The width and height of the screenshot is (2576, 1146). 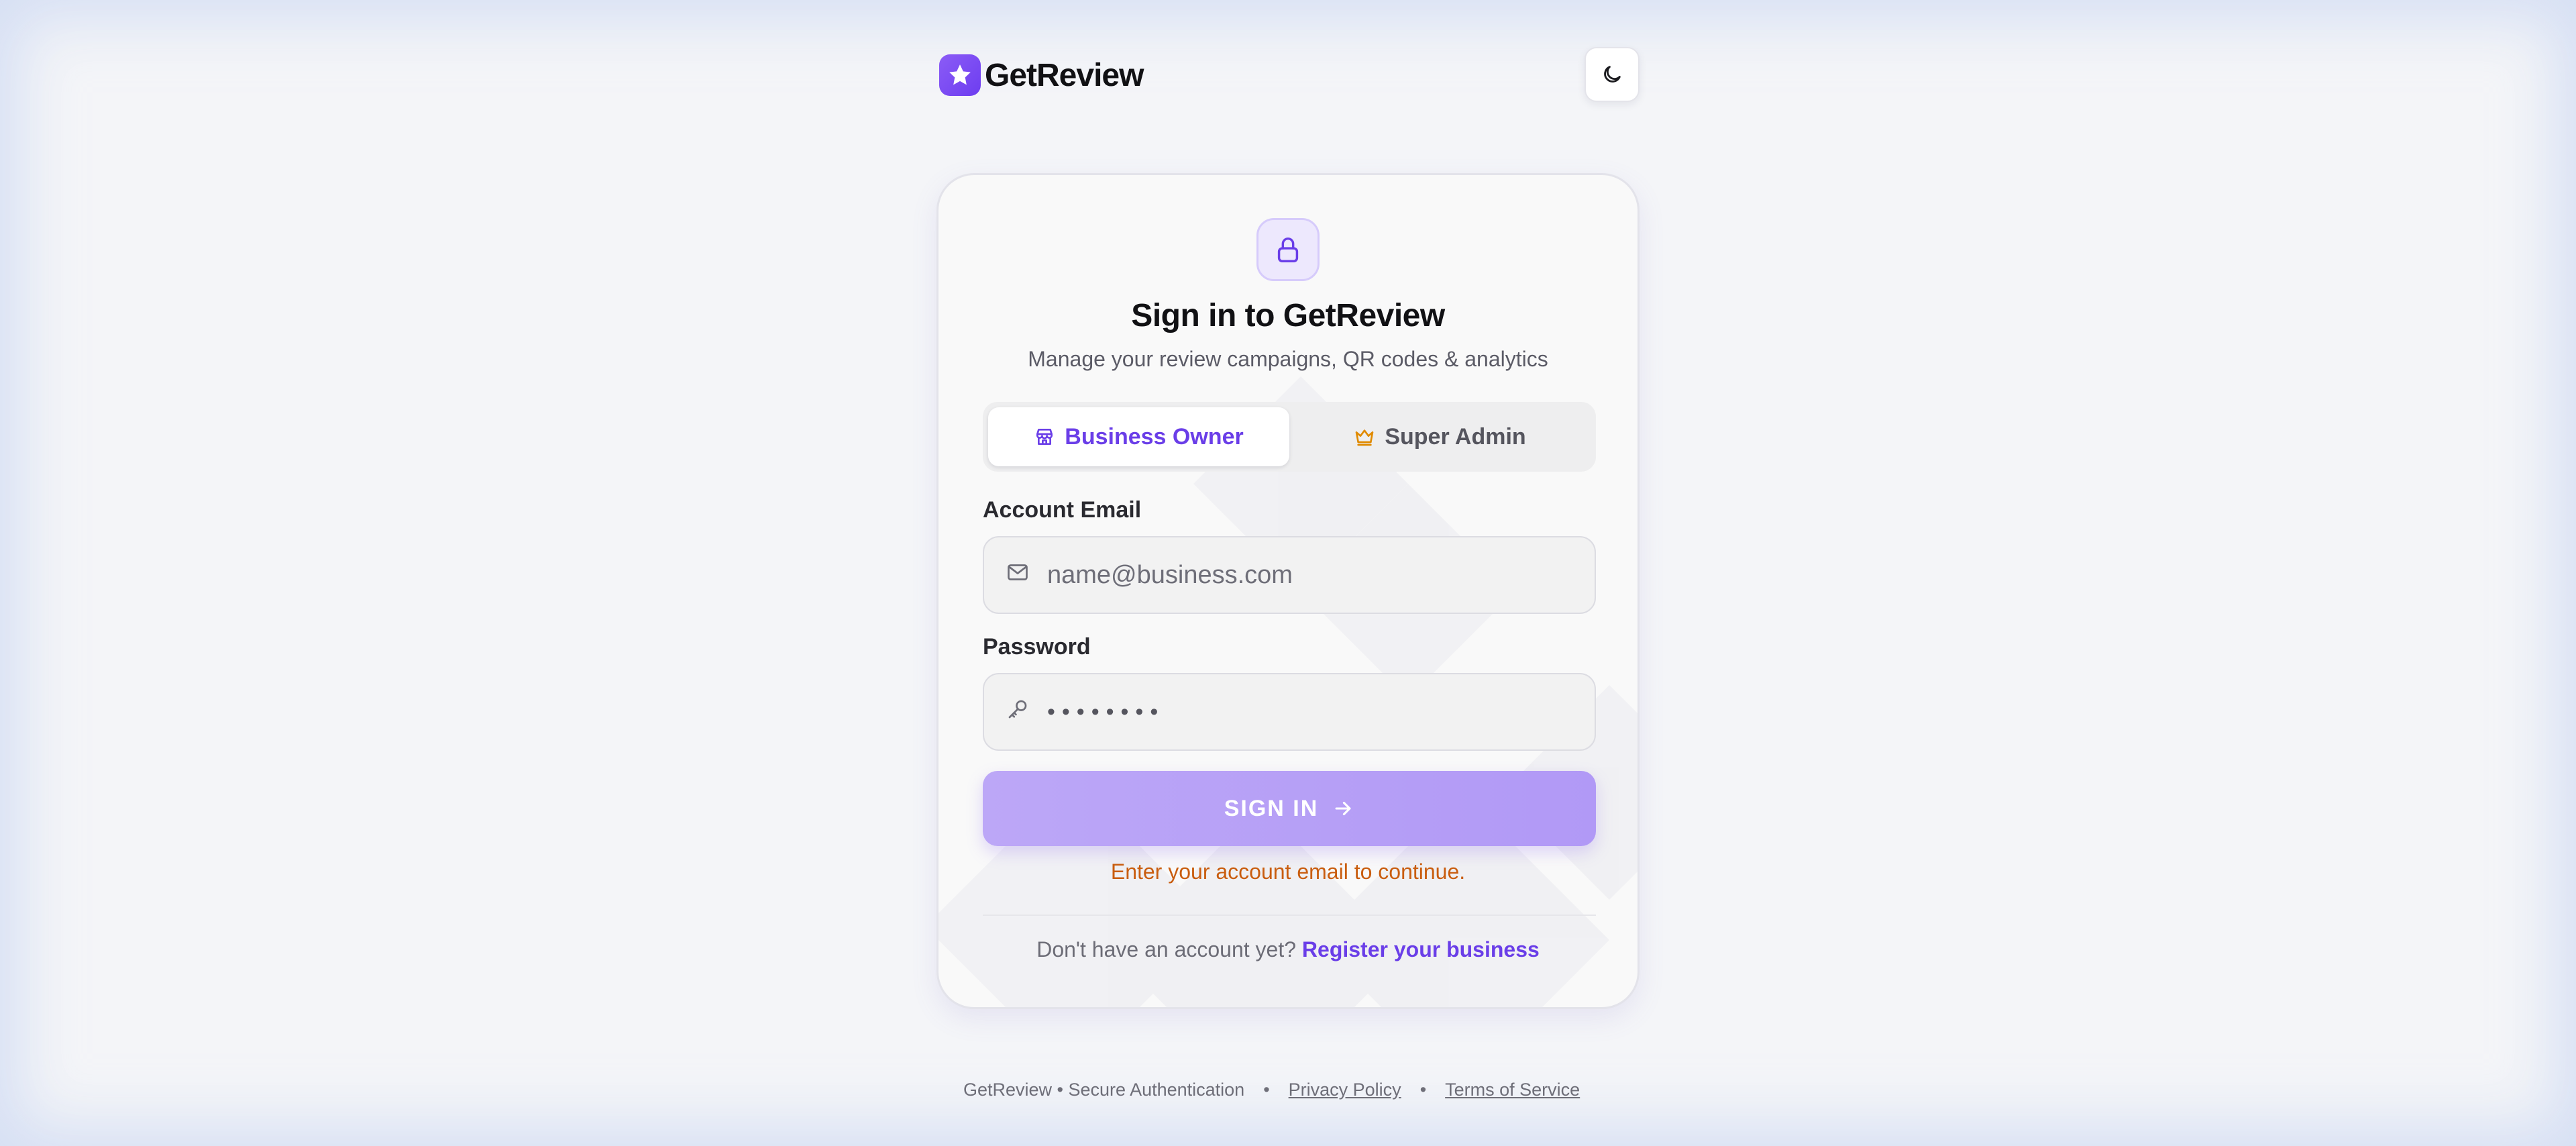 What do you see at coordinates (1017, 572) in the screenshot?
I see `mail-icon` at bounding box center [1017, 572].